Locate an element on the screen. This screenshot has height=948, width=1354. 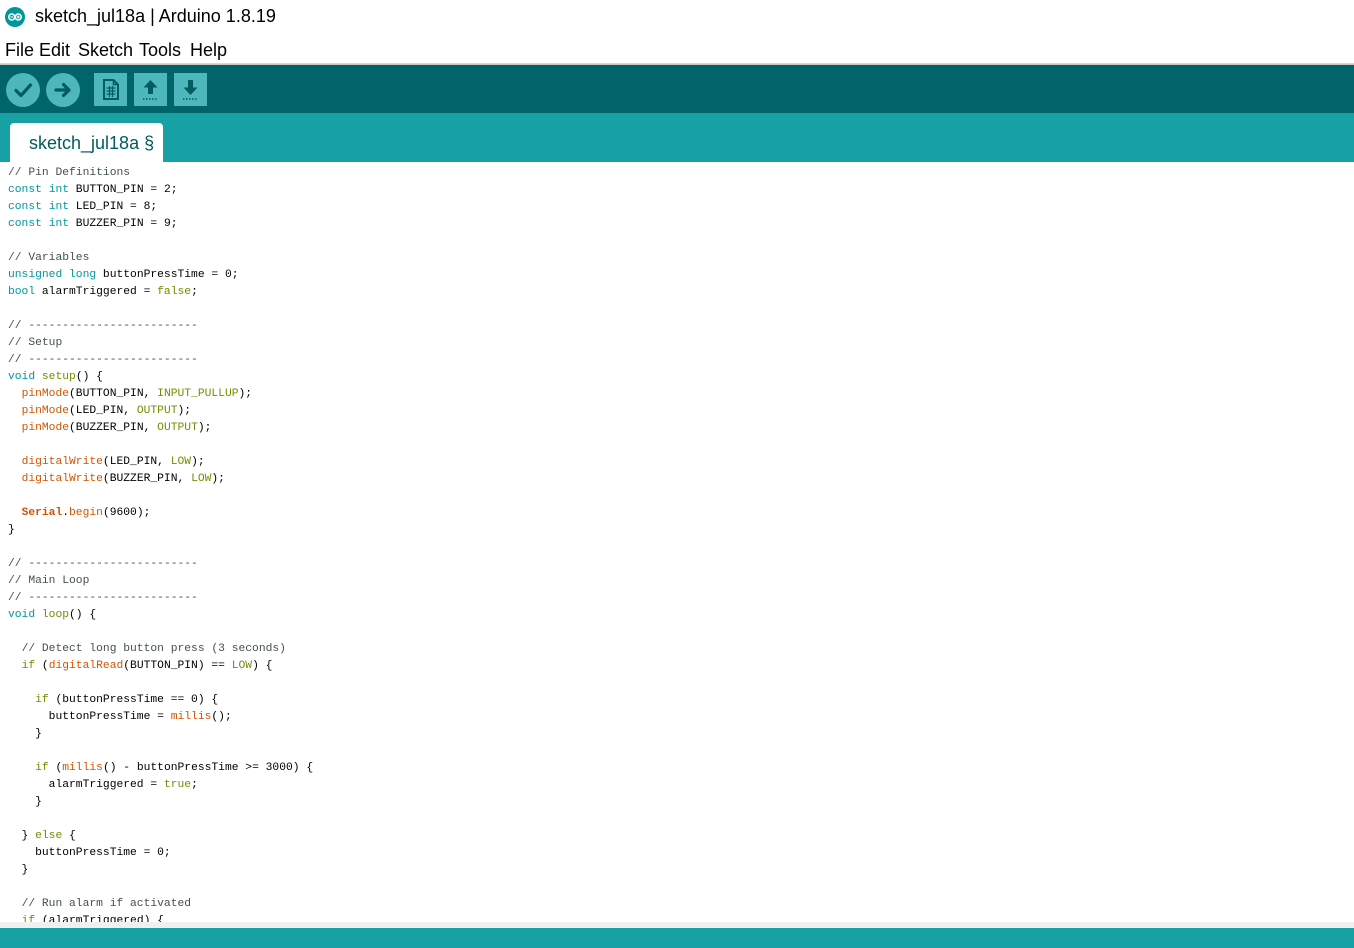
code-token: (9600); is located at coordinates (126, 513).